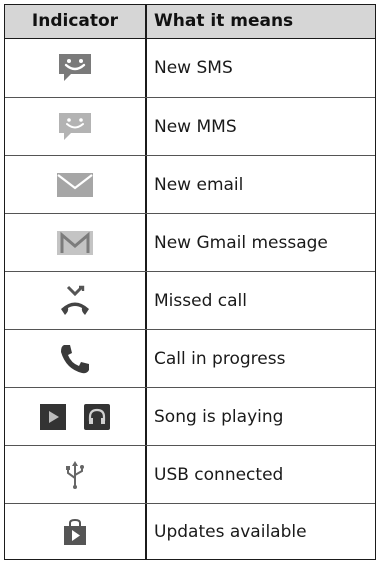 This screenshot has width=384, height=564. I want to click on header-meaning: What it means, so click(224, 21).